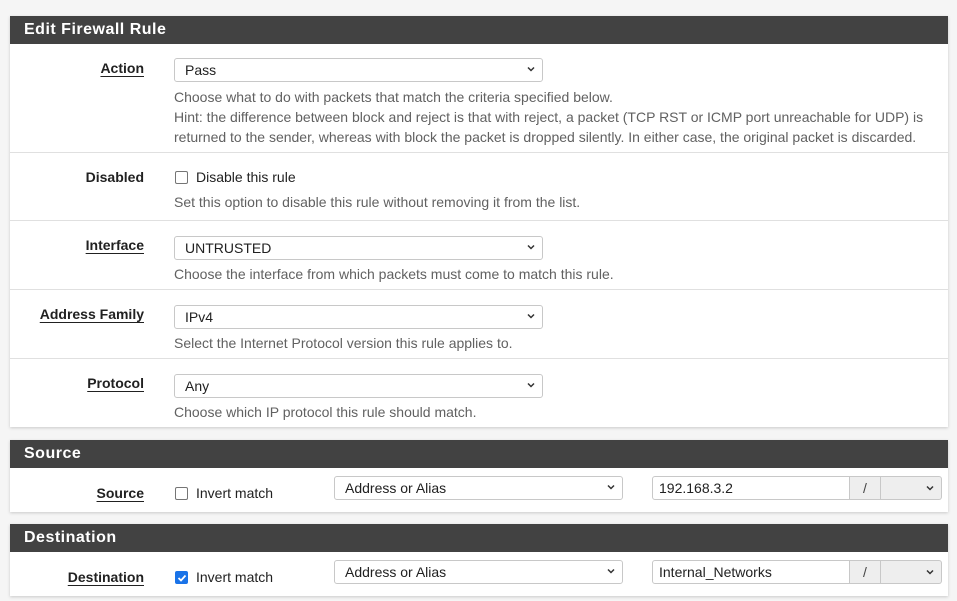 Image resolution: width=957 pixels, height=601 pixels. Describe the element at coordinates (234, 493) in the screenshot. I see `source-invert-label: Invert match` at that location.